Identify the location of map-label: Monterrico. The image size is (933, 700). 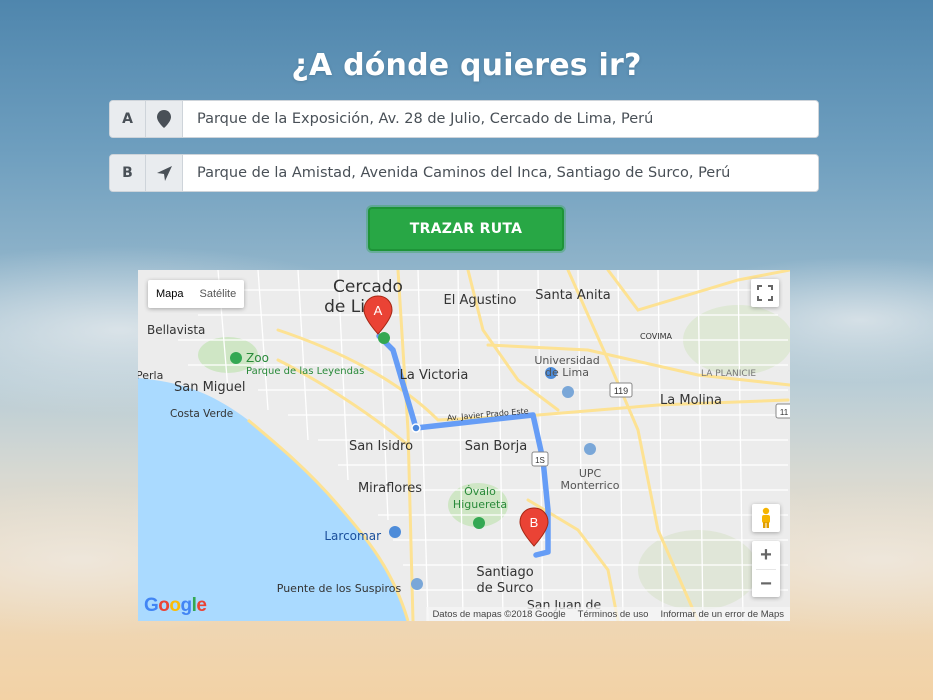
(590, 485).